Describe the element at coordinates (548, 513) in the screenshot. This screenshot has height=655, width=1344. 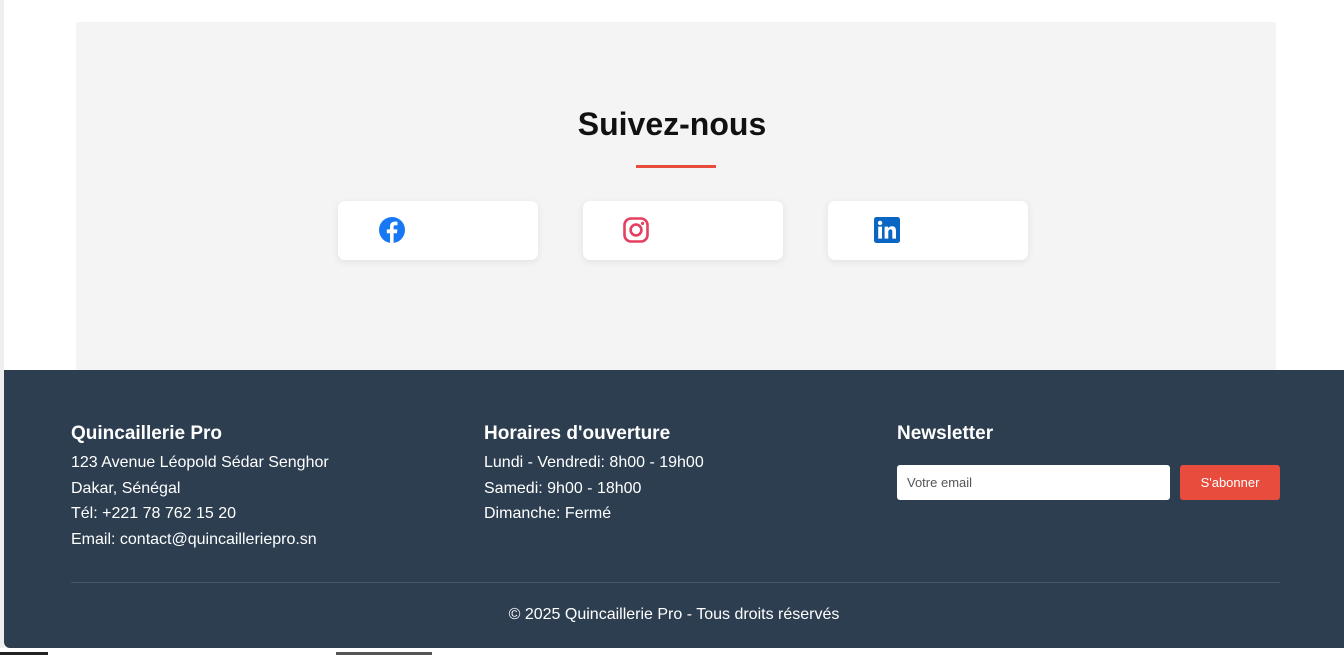
I see `hours-sunday: Dimanche: Fermé` at that location.